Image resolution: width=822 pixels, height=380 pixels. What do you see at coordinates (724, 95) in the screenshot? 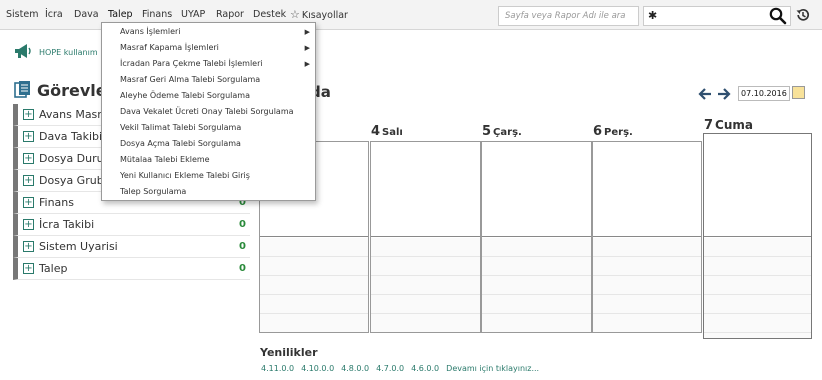
I see `arrow-right-icon` at bounding box center [724, 95].